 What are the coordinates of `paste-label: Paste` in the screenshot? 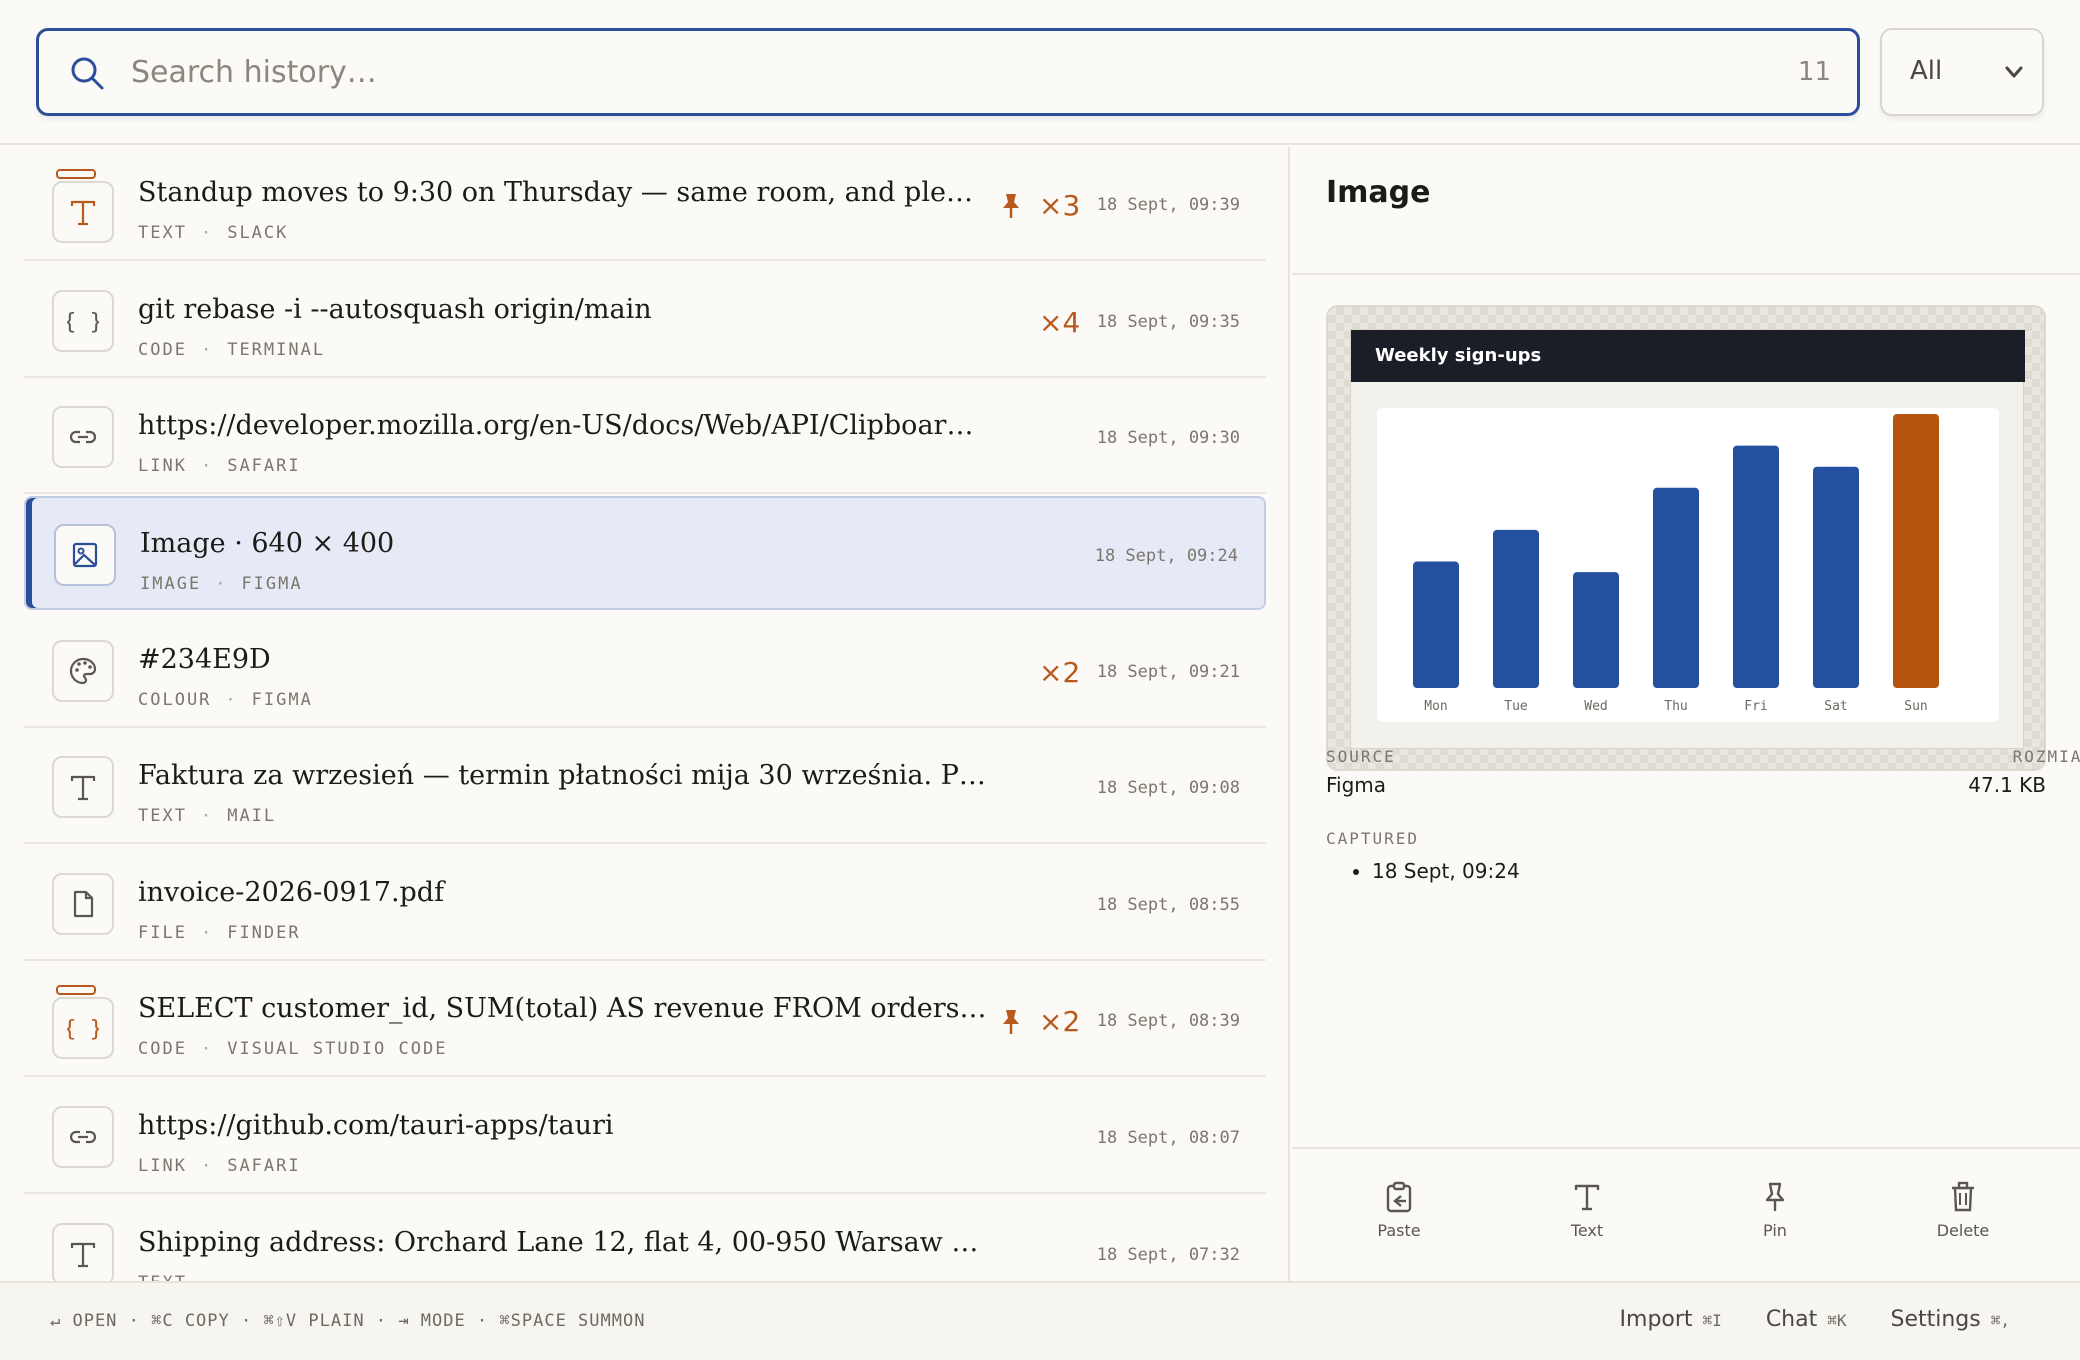 It's located at (1399, 1230).